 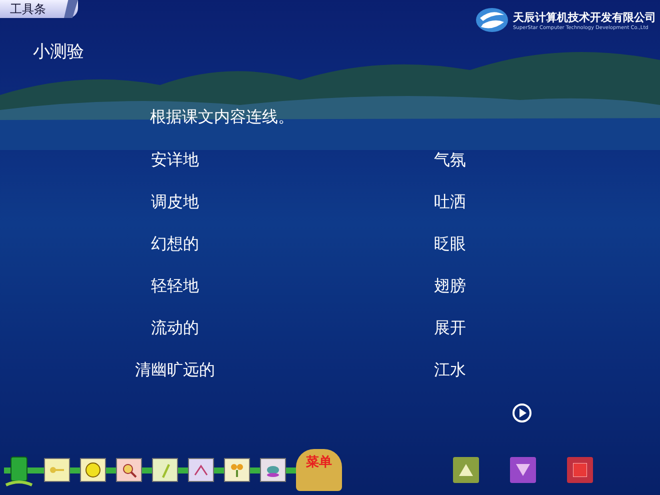 I want to click on left-word: 轻轻地, so click(x=175, y=297).